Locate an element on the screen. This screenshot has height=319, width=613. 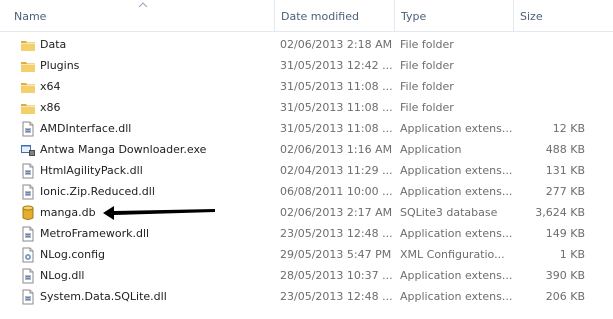
file-size: 488 KB is located at coordinates (565, 149).